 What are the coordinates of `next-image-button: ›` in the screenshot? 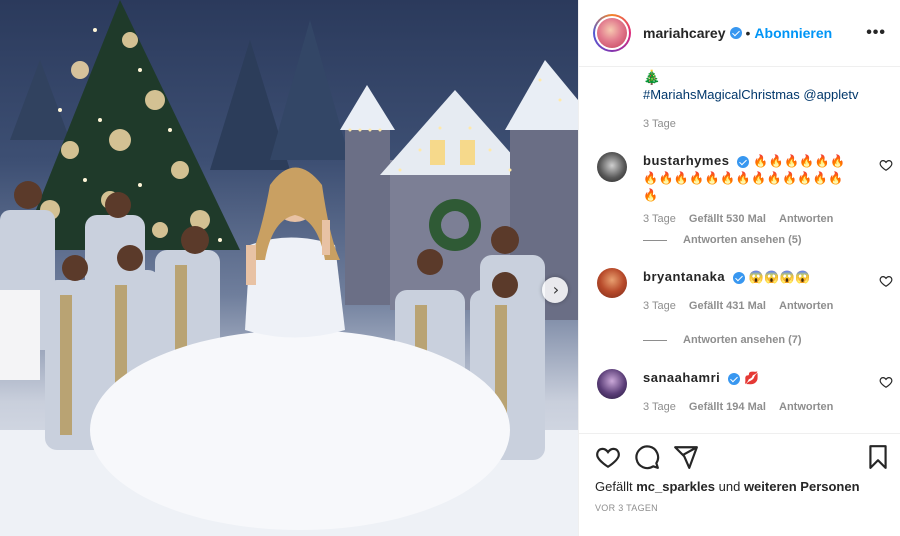 It's located at (555, 290).